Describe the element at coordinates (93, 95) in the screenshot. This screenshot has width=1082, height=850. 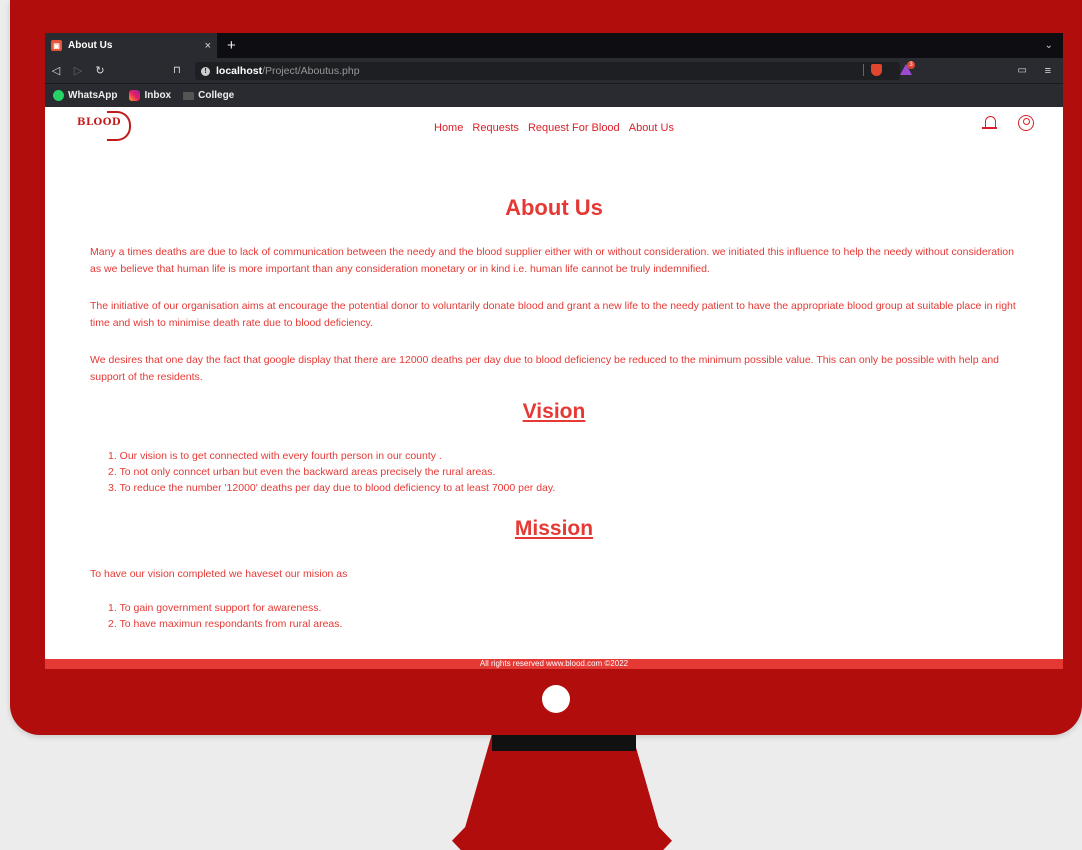
I see `bookmark-label: WhatsApp` at that location.